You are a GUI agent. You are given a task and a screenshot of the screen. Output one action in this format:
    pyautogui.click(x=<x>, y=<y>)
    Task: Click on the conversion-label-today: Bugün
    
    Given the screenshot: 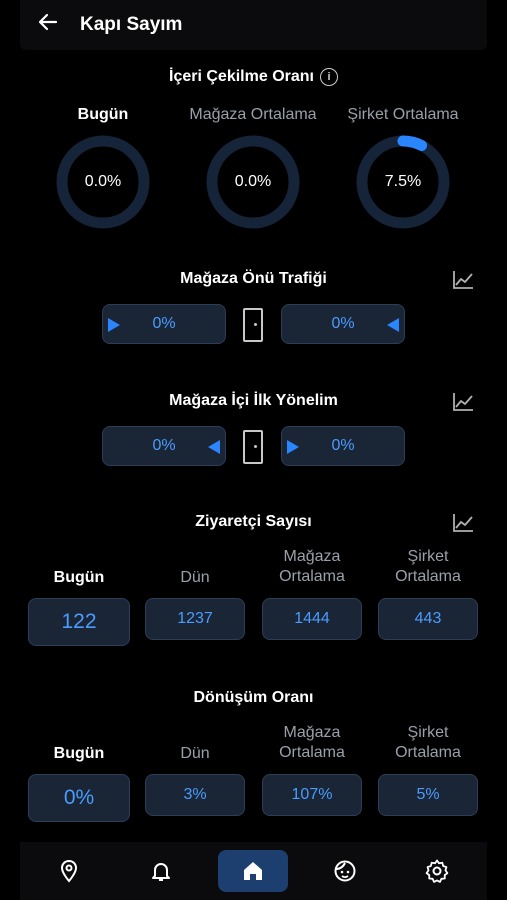 What is the action you would take?
    pyautogui.click(x=79, y=753)
    